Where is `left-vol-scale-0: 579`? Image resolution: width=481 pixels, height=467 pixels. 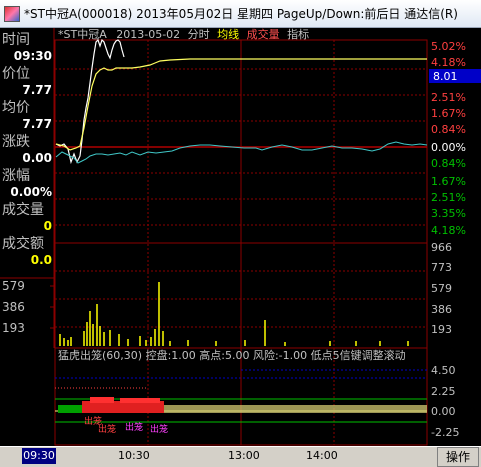
left-vol-scale-0: 579 is located at coordinates (13, 286).